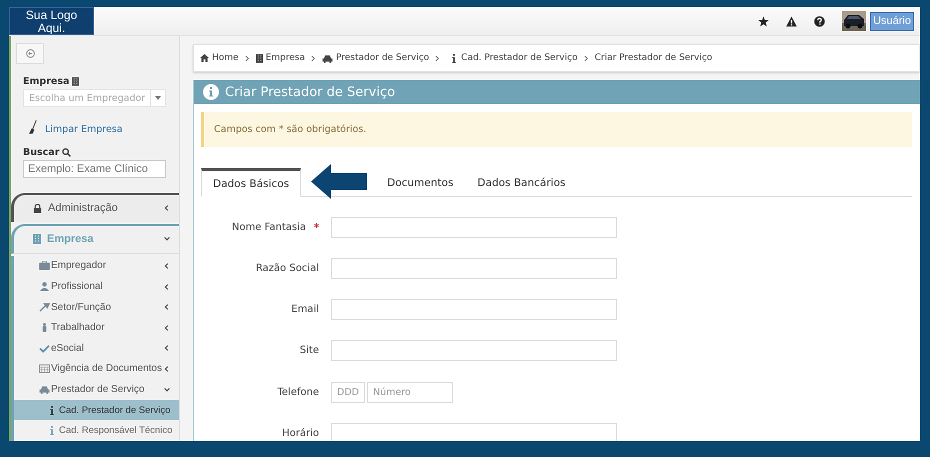 This screenshot has width=930, height=457. I want to click on menu-item: Cad. Responsável Técnico, so click(95, 430).